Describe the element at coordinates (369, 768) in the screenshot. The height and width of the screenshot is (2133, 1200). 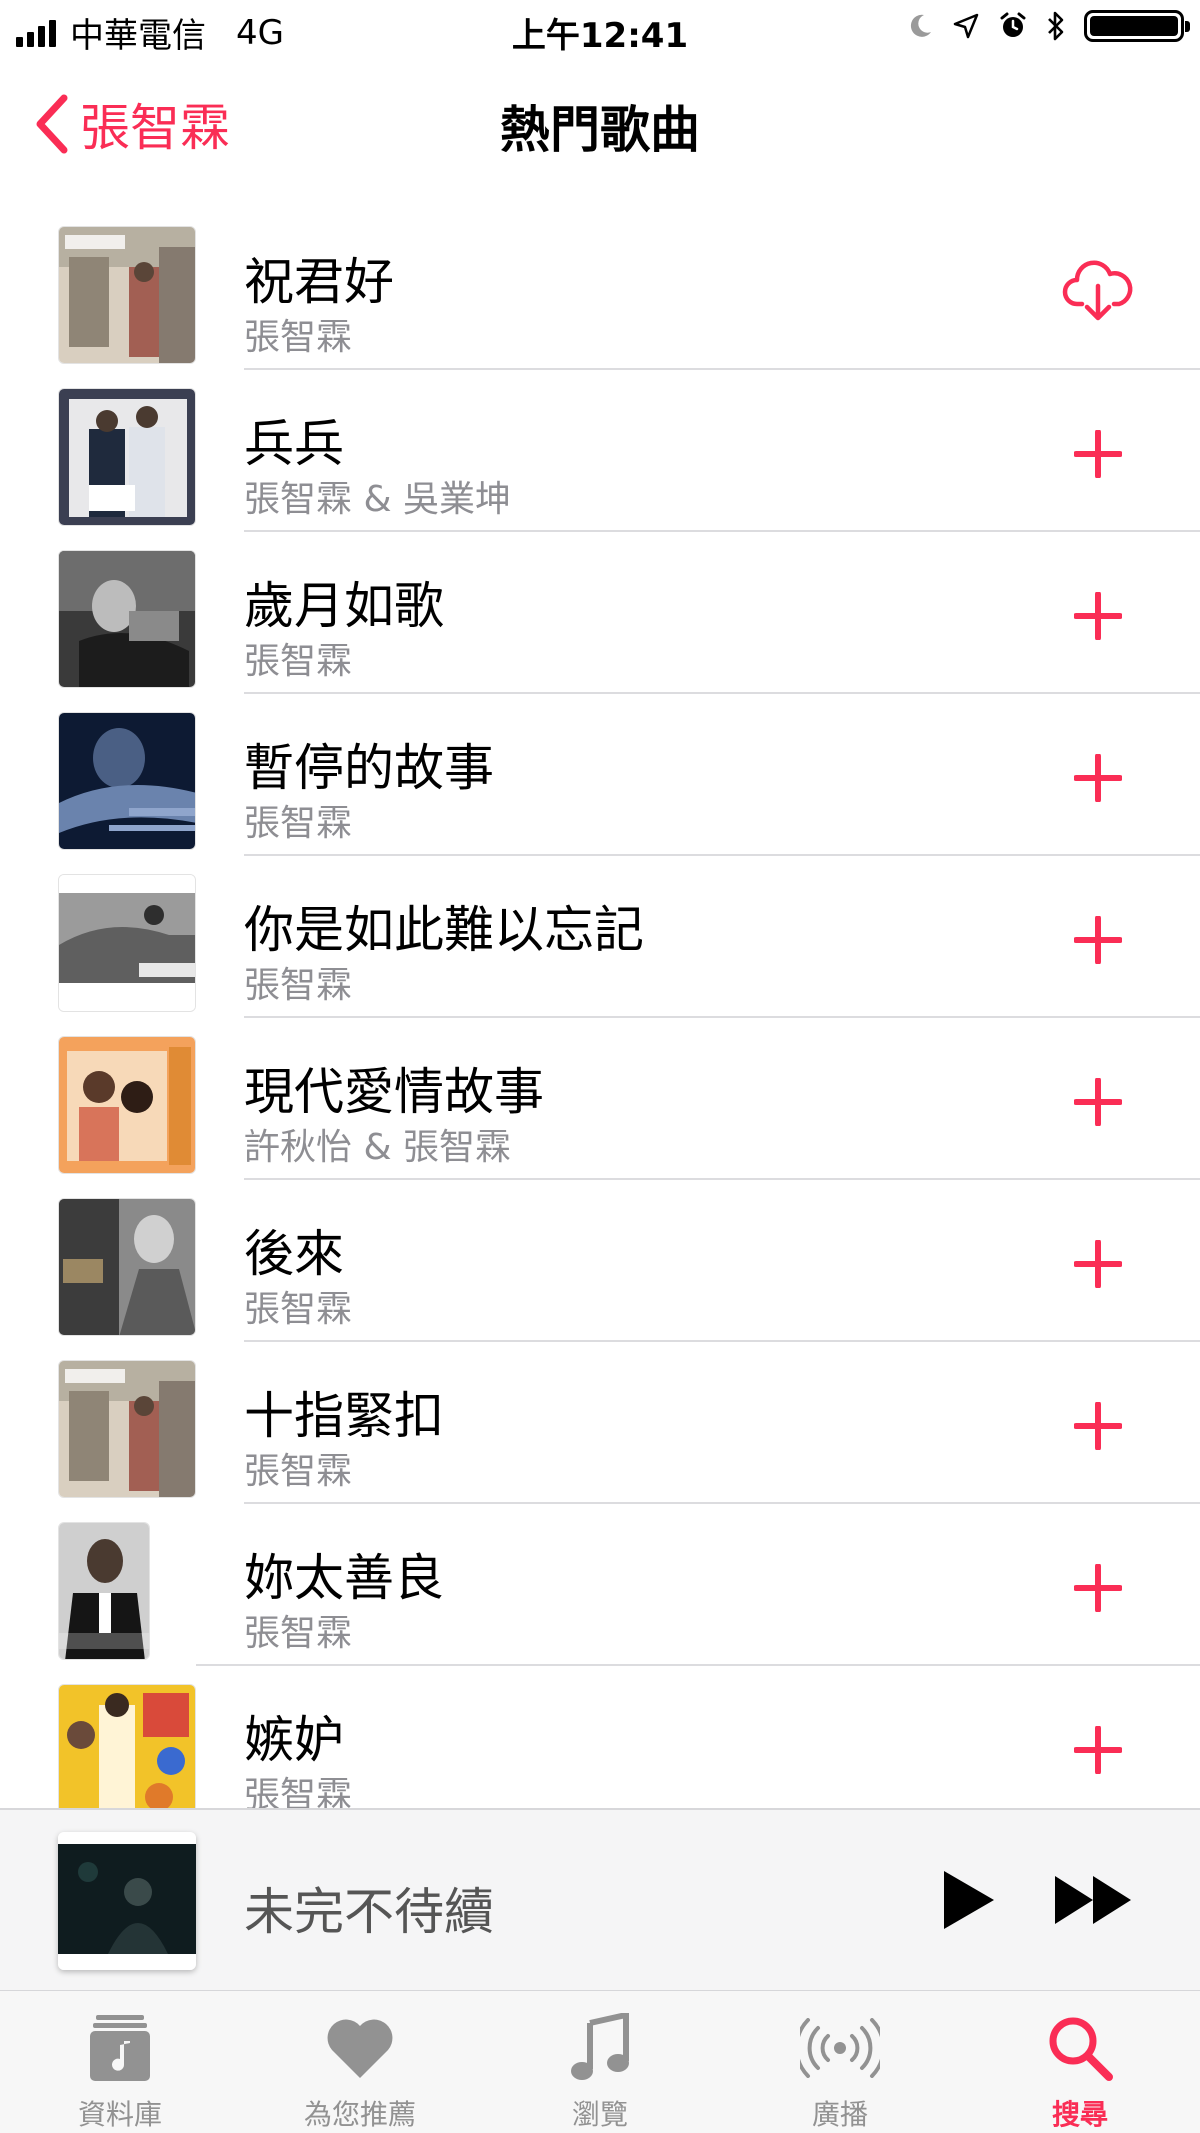
I see `song-title: 暫停的故事` at that location.